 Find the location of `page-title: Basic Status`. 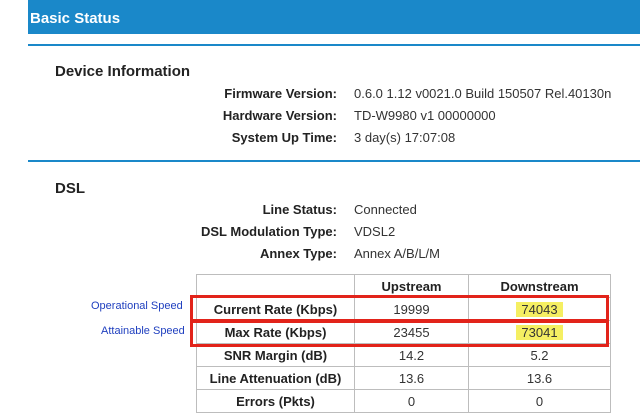

page-title: Basic Status is located at coordinates (75, 18).